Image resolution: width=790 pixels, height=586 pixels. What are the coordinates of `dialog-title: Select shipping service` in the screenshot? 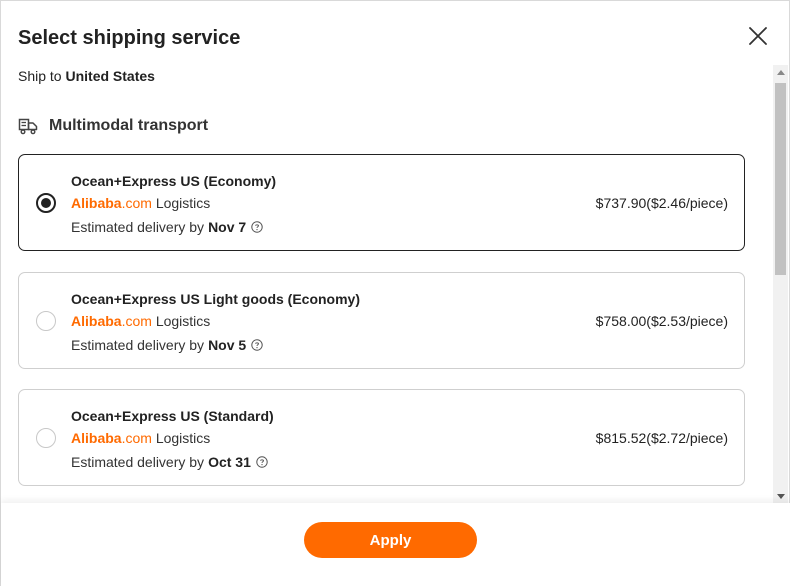 It's located at (129, 38).